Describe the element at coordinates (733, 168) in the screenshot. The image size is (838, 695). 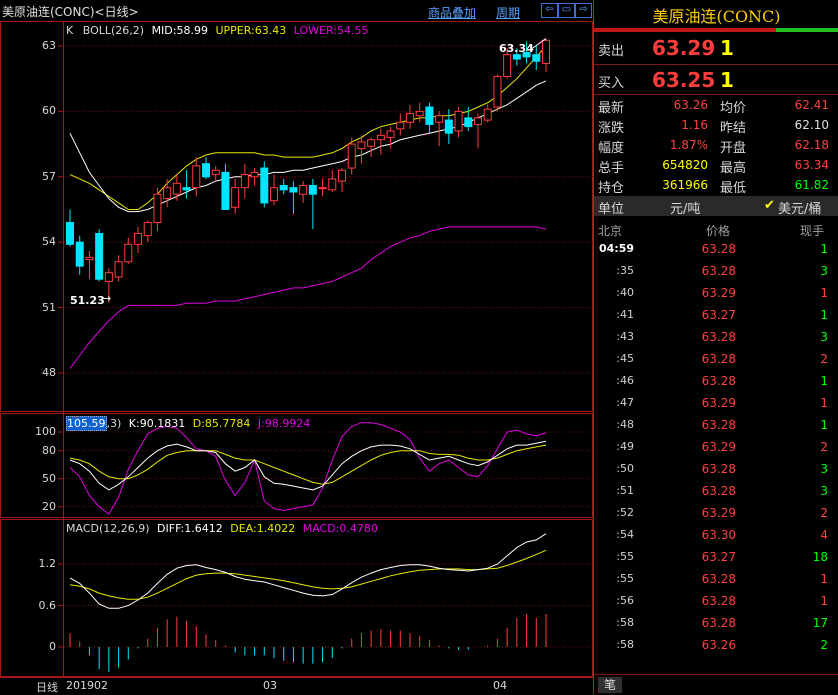
I see `stat-label: 最高` at that location.